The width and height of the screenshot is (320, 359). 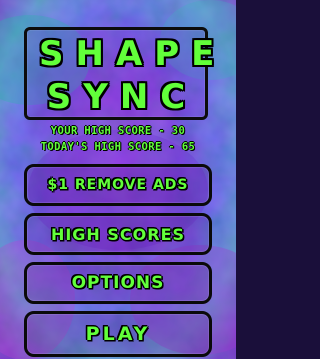 I want to click on play-label: PLAY, so click(x=118, y=334).